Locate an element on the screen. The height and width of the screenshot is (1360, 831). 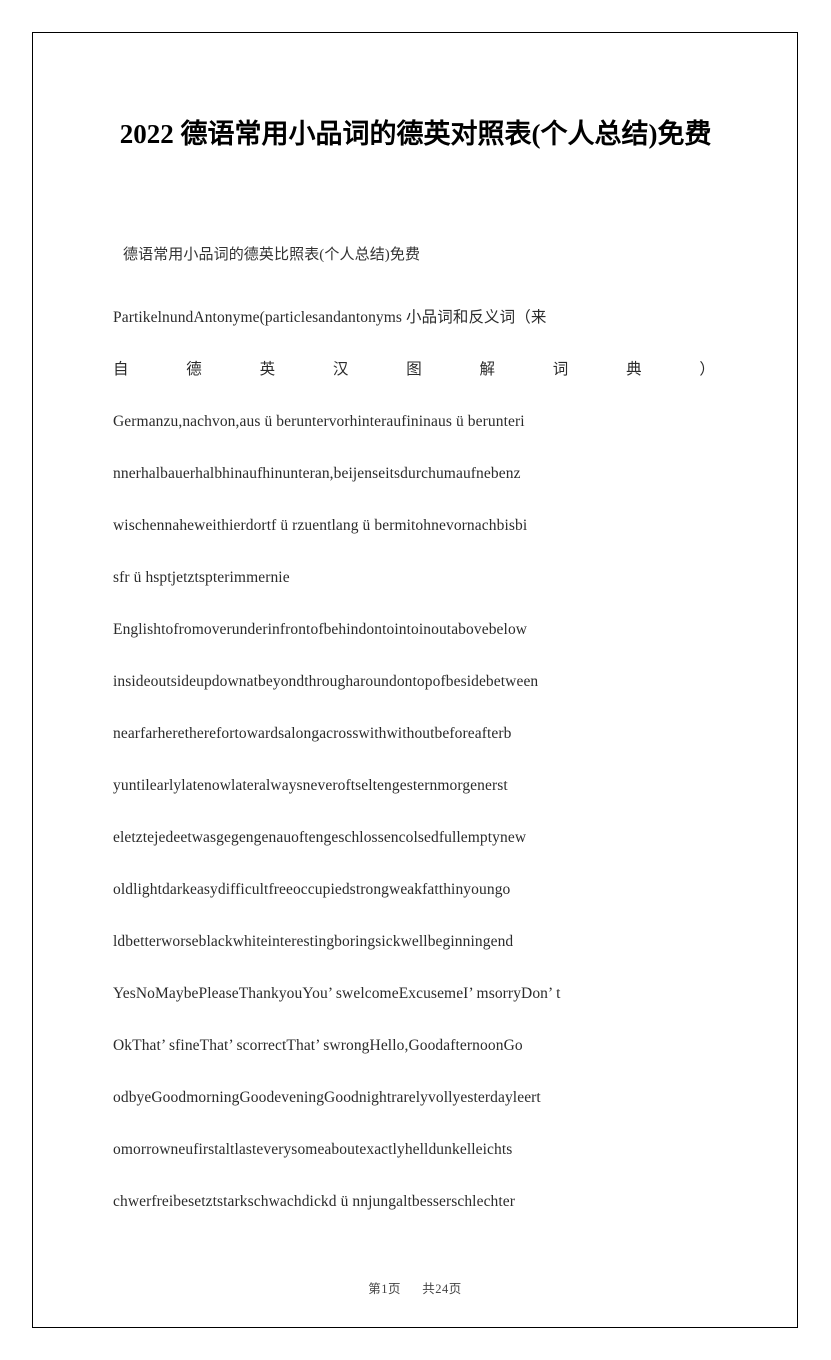
page-footer: 第1页 共24页 is located at coordinates (415, 1287).